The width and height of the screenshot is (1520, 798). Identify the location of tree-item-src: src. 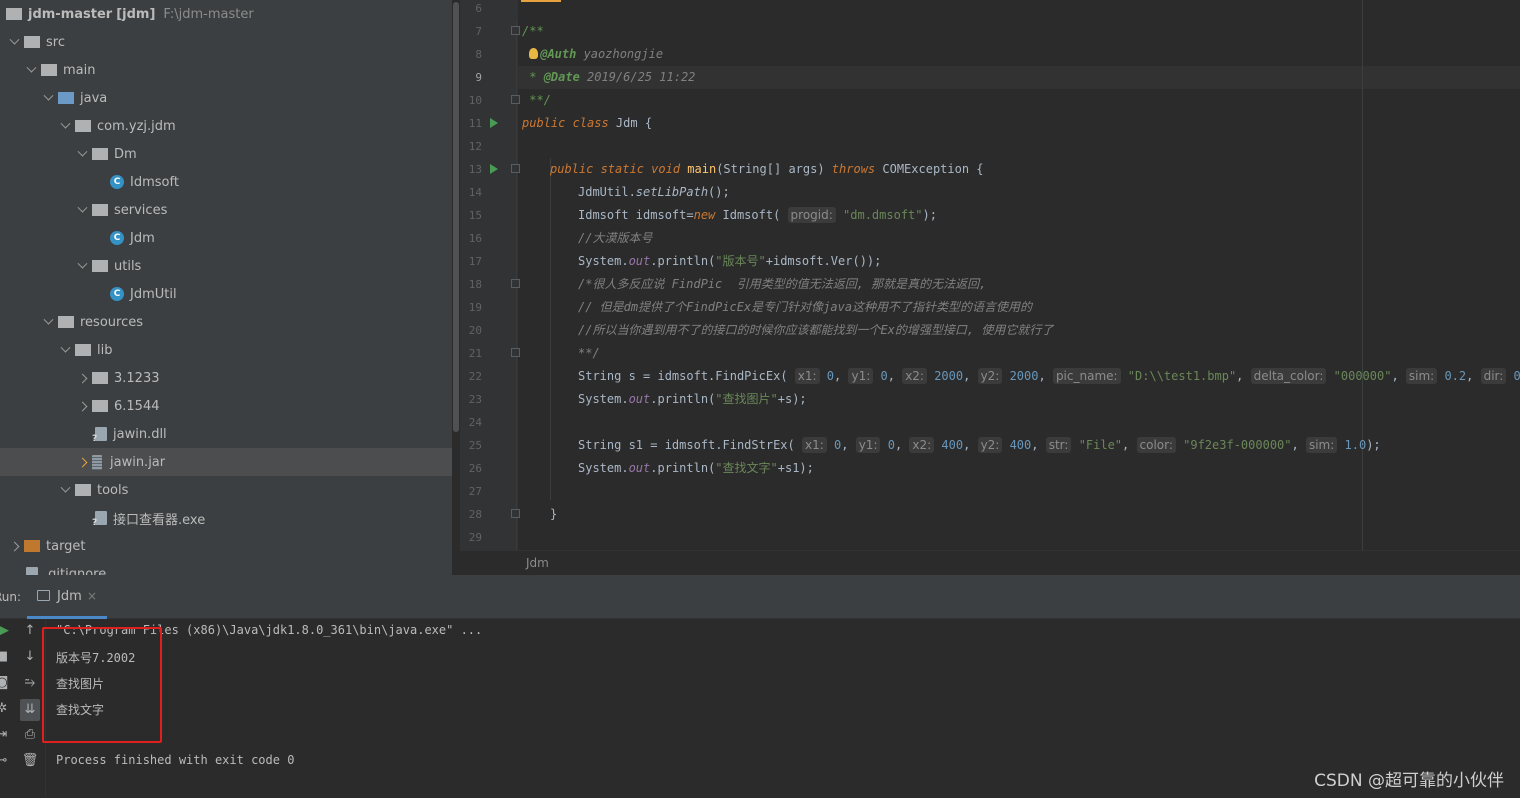
(226, 42).